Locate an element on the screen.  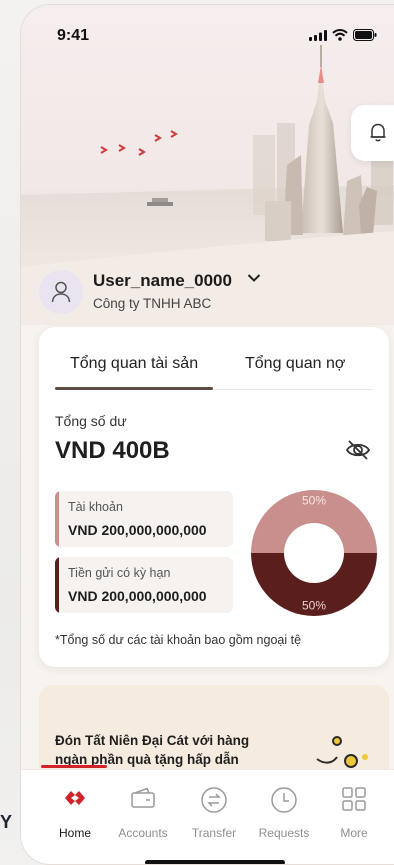
active-tab-indicator is located at coordinates (134, 388).